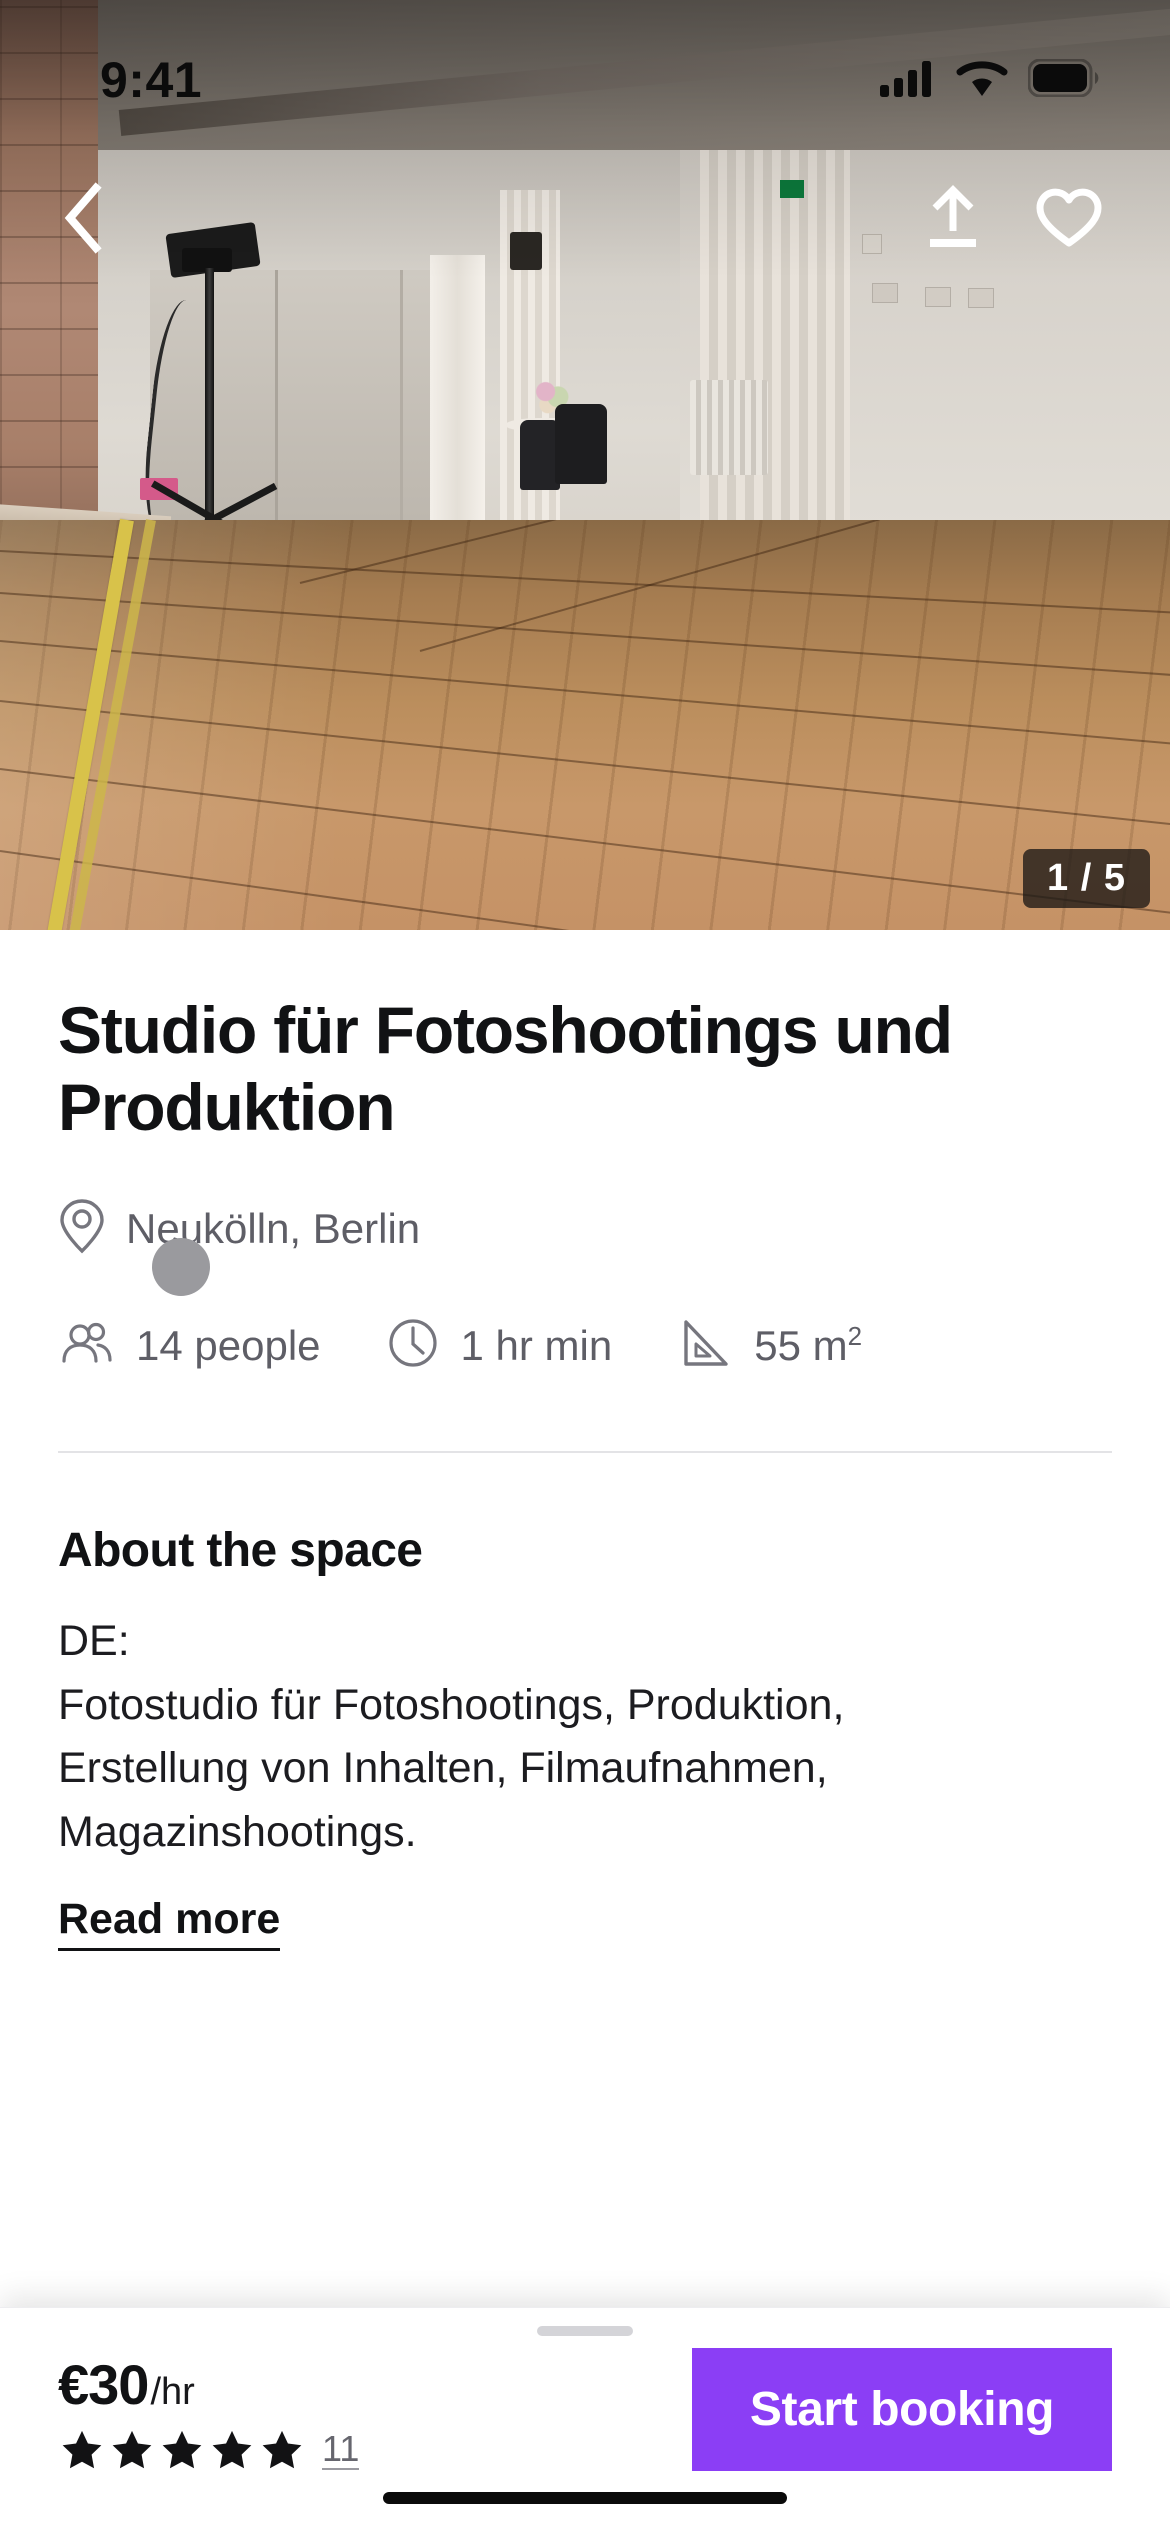 This screenshot has width=1170, height=2532. Describe the element at coordinates (341, 2450) in the screenshot. I see `review-count-link: 11` at that location.